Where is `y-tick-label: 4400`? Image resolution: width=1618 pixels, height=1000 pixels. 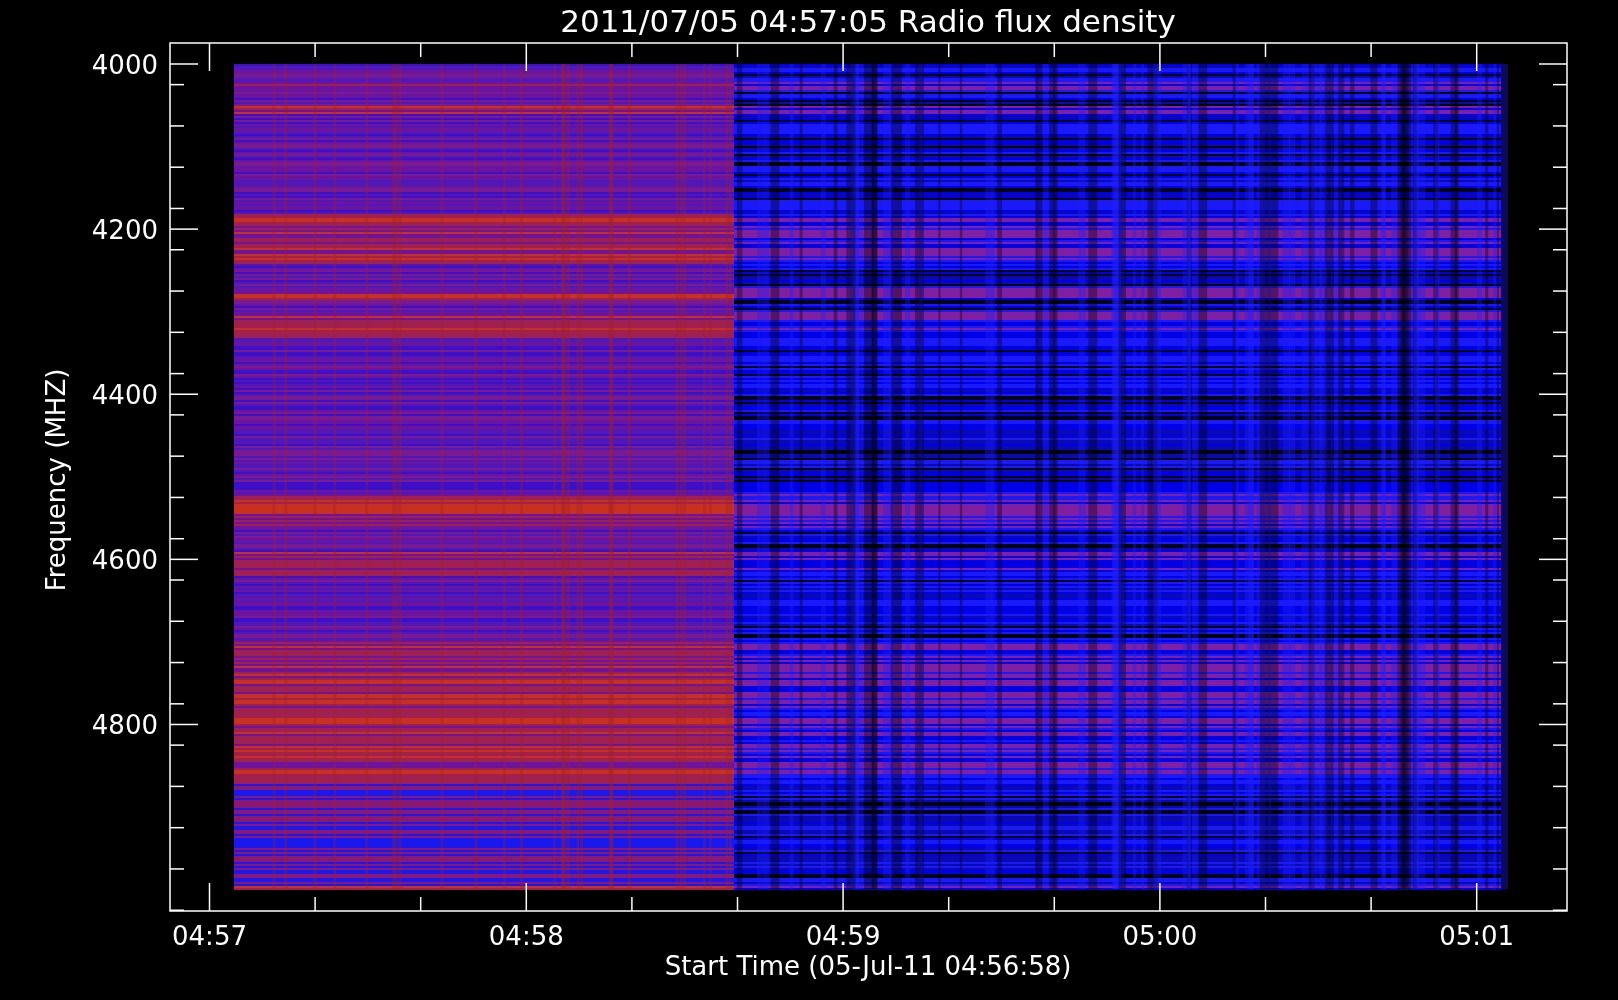
y-tick-label: 4400 is located at coordinates (124, 395).